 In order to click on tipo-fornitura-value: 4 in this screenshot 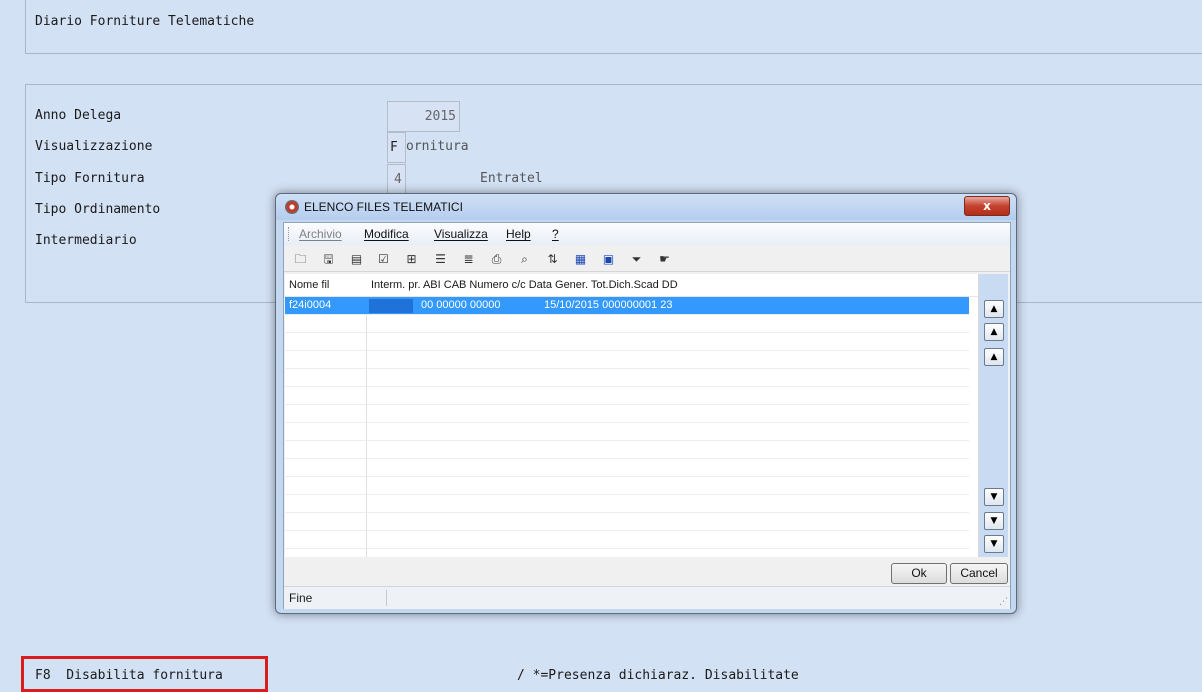, I will do `click(398, 179)`.